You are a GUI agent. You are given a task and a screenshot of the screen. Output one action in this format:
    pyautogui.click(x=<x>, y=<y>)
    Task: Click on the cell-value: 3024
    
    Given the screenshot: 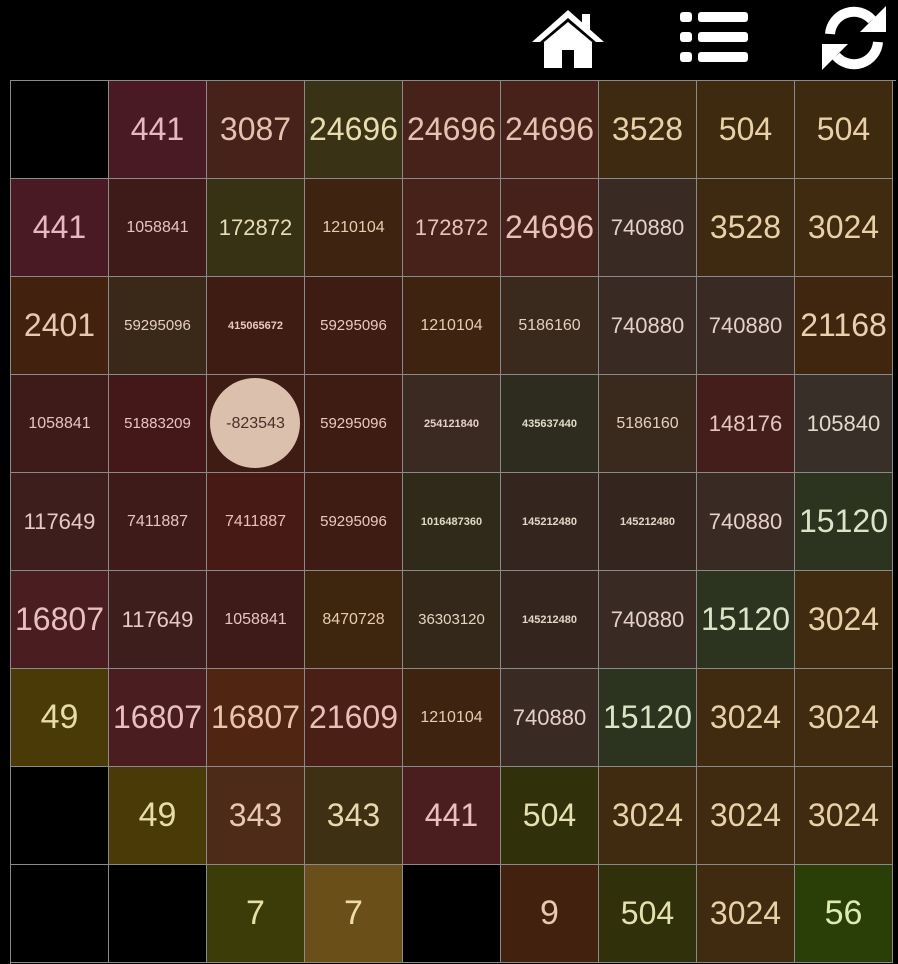 What is the action you would take?
    pyautogui.click(x=745, y=913)
    